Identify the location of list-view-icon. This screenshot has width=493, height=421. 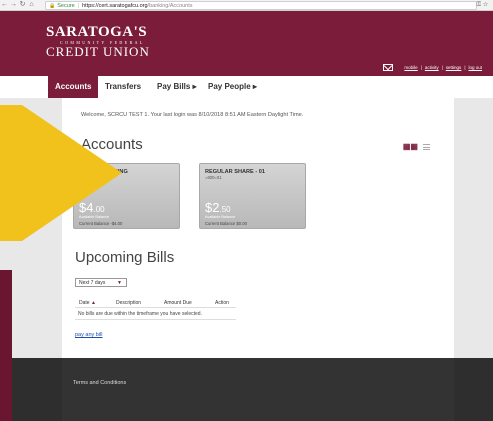
(426, 146).